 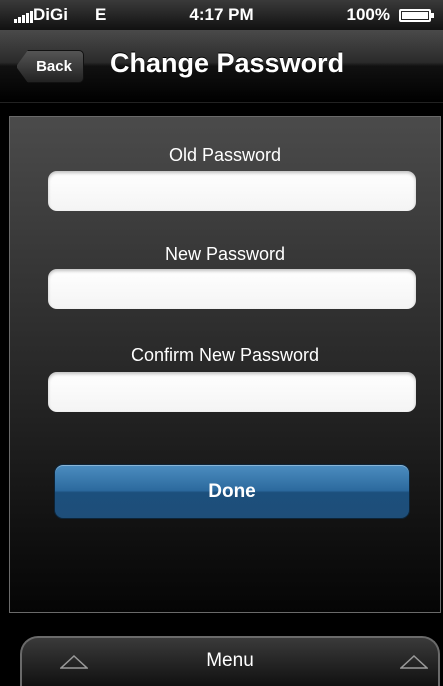 I want to click on done-button: Done, so click(x=232, y=491).